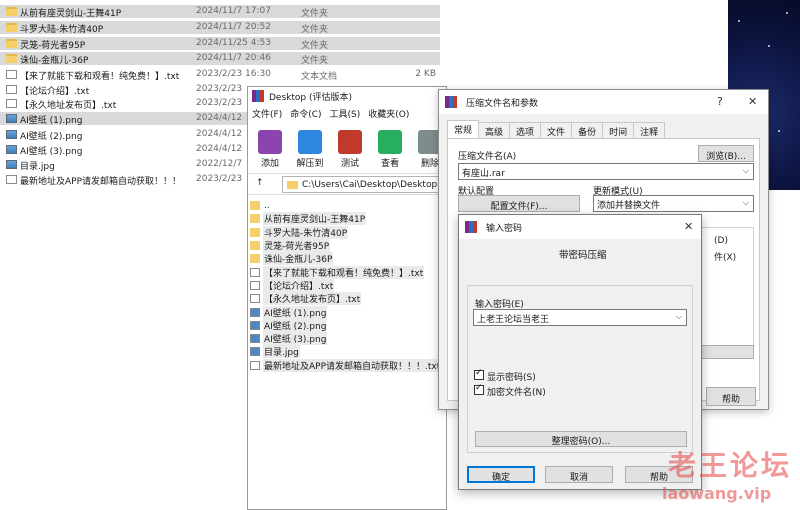  Describe the element at coordinates (347, 352) in the screenshot. I see `list-item: 目录.jpg` at that location.